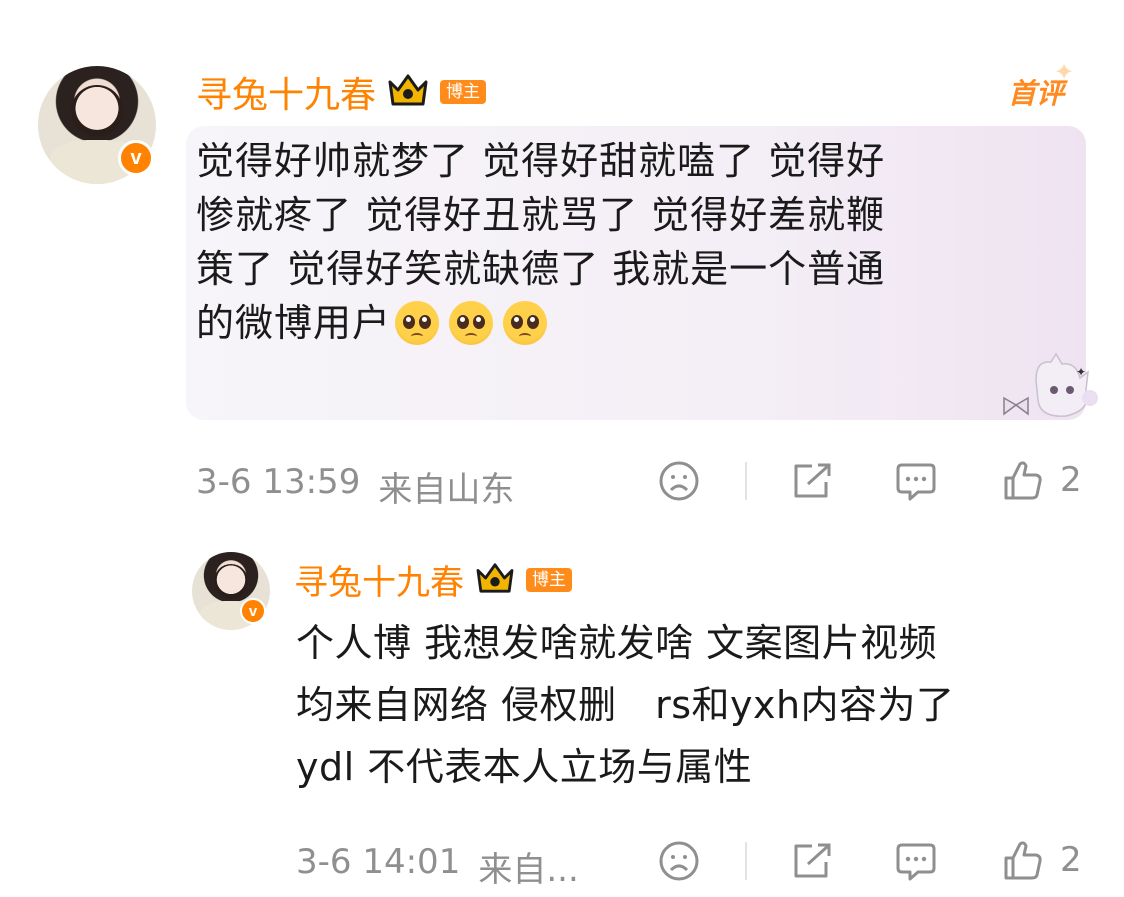 This screenshot has height=897, width=1124. Describe the element at coordinates (294, 323) in the screenshot. I see `comment-text-line: 的微博用户` at that location.